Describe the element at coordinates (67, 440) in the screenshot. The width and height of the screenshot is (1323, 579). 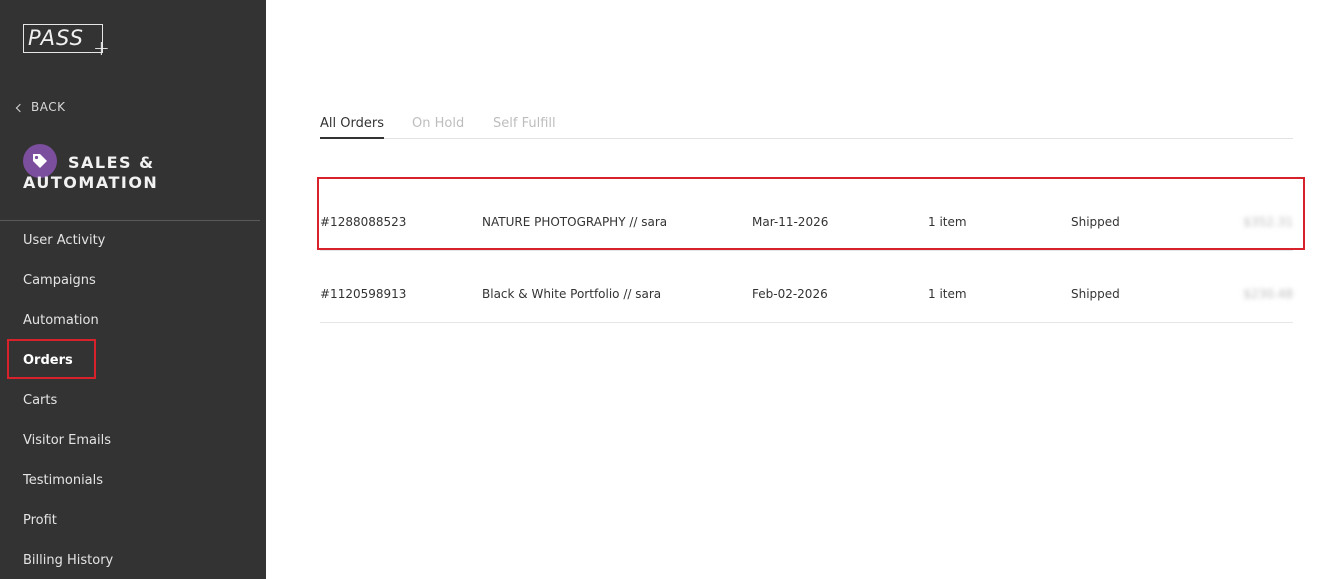
I see `sidebar-item-visitor-emails: Visitor Emails` at that location.